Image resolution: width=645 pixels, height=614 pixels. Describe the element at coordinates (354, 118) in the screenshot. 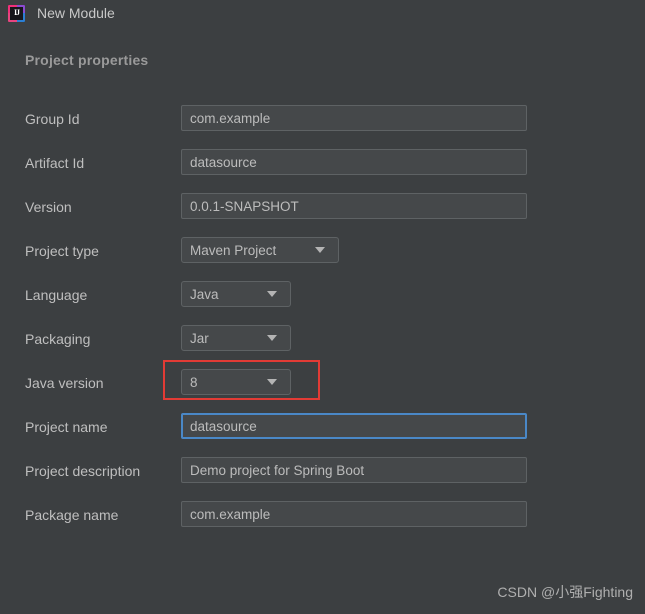

I see `input-group-id: com.example` at that location.